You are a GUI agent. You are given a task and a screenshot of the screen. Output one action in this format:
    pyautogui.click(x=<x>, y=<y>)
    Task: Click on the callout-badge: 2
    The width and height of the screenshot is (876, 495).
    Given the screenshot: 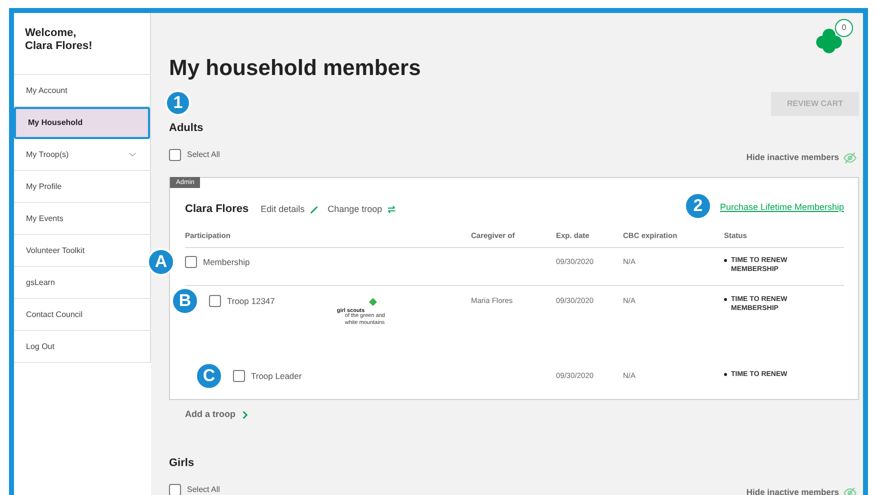 What is the action you would take?
    pyautogui.click(x=698, y=206)
    